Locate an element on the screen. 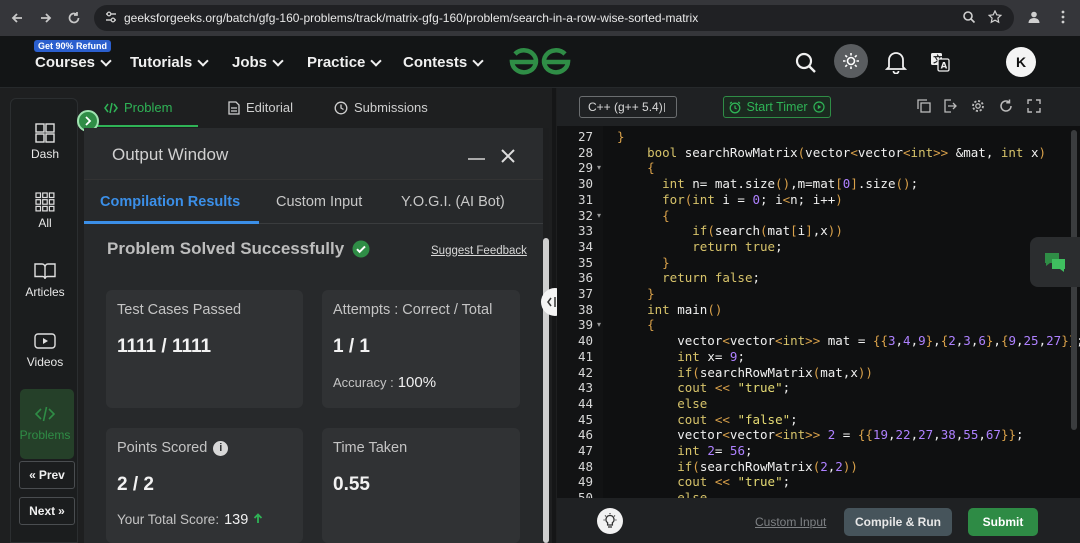 The image size is (1080, 543). code-line: for(int i = 0; i<n; i++) is located at coordinates (730, 199).